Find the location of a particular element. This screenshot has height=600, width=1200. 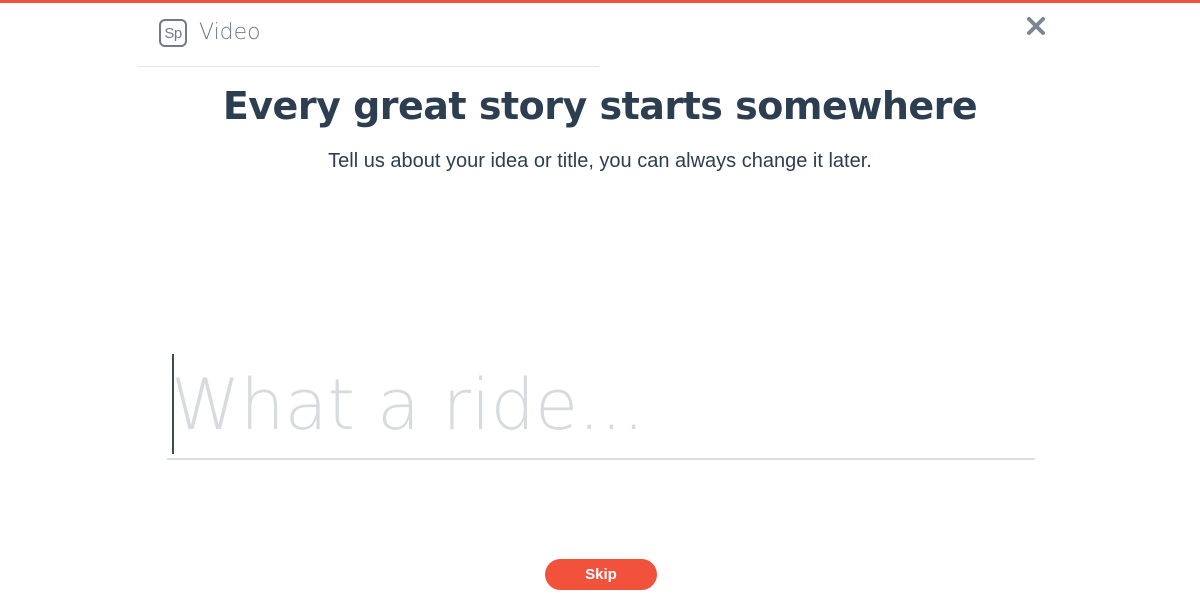

close-icon is located at coordinates (1036, 26).